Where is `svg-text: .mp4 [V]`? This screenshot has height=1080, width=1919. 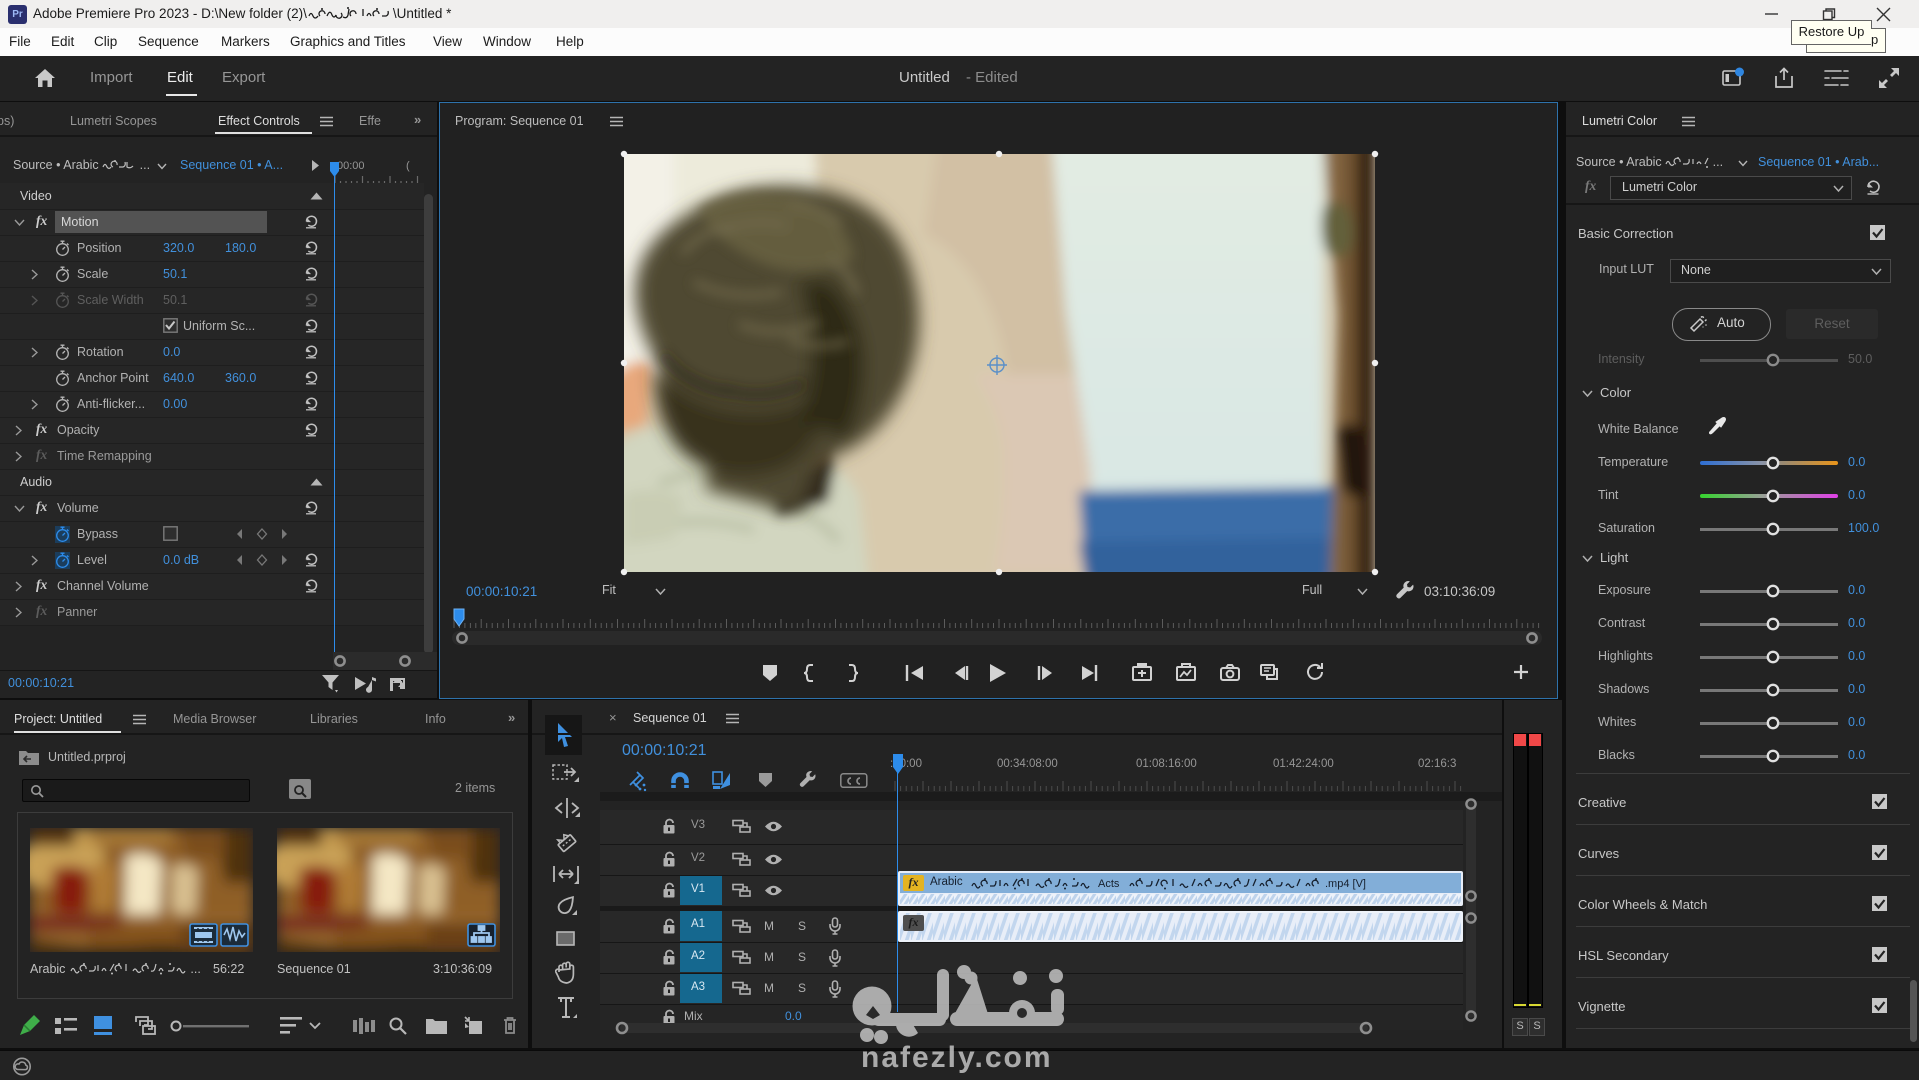 svg-text: .mp4 [V] is located at coordinates (1345, 884).